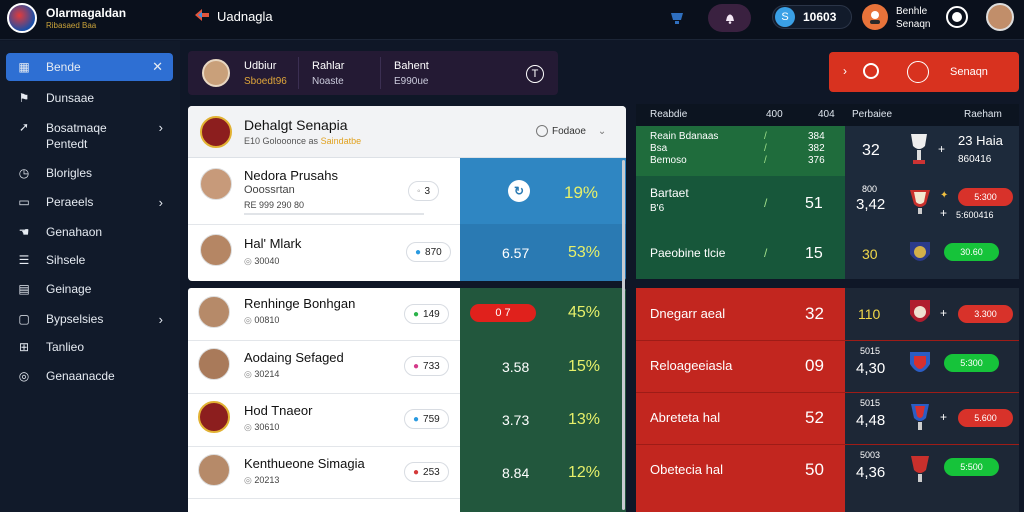  Describe the element at coordinates (687, 253) in the screenshot. I see `table-row-name: Paeobine tlcie` at that location.